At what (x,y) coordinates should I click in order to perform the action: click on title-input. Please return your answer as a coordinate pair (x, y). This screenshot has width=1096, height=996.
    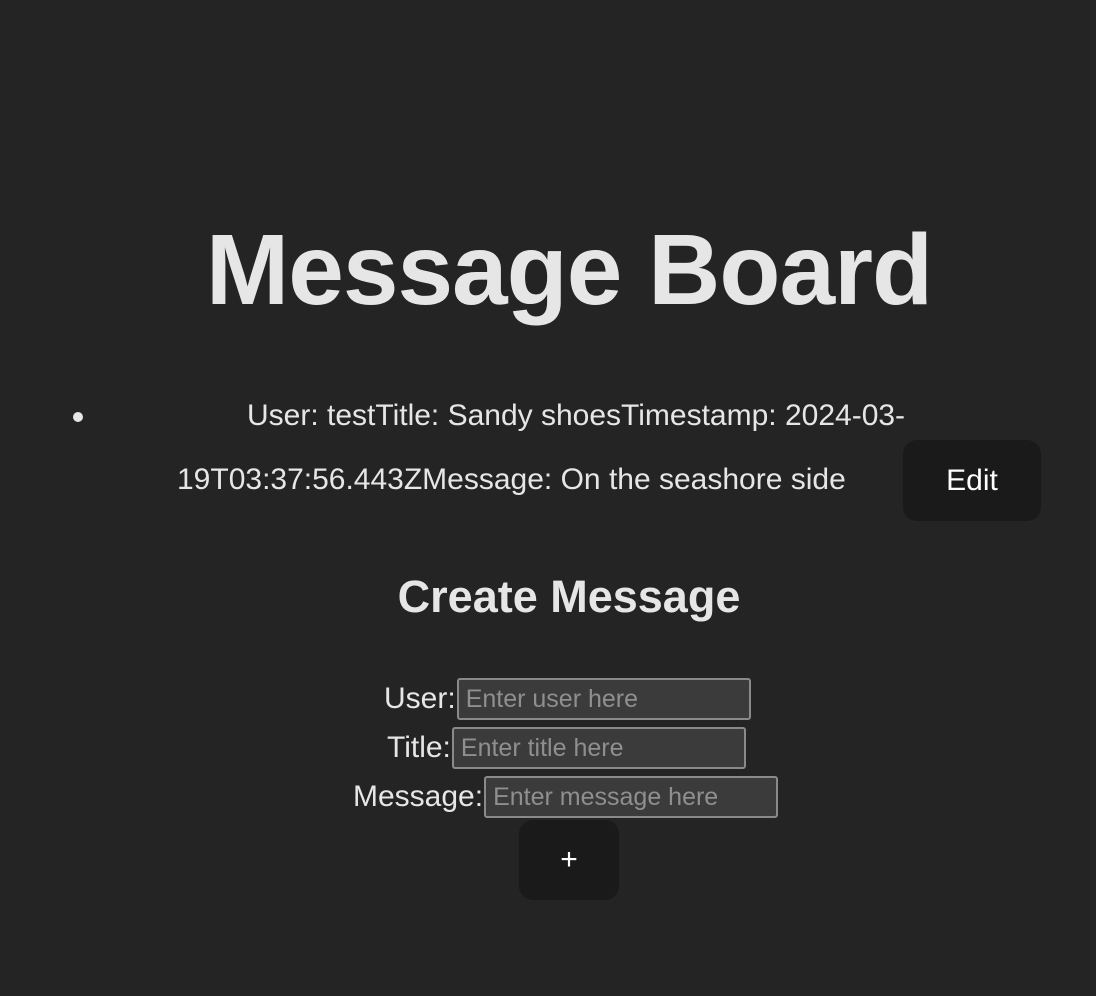
    Looking at the image, I should click on (598, 748).